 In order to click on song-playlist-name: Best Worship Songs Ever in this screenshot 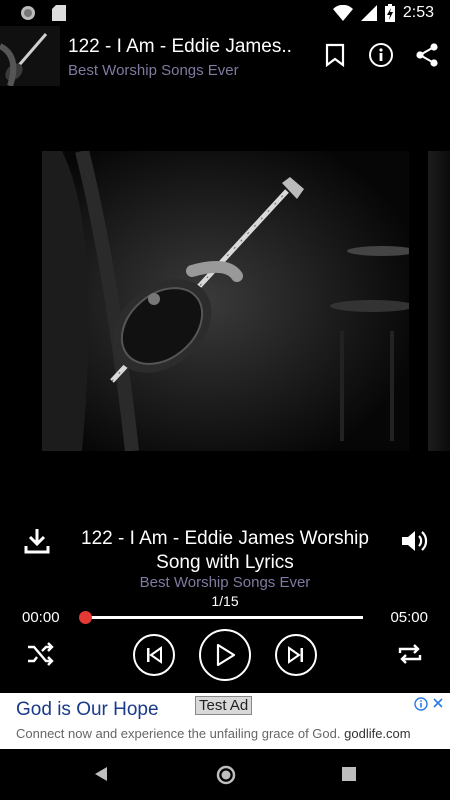, I will do `click(225, 582)`.